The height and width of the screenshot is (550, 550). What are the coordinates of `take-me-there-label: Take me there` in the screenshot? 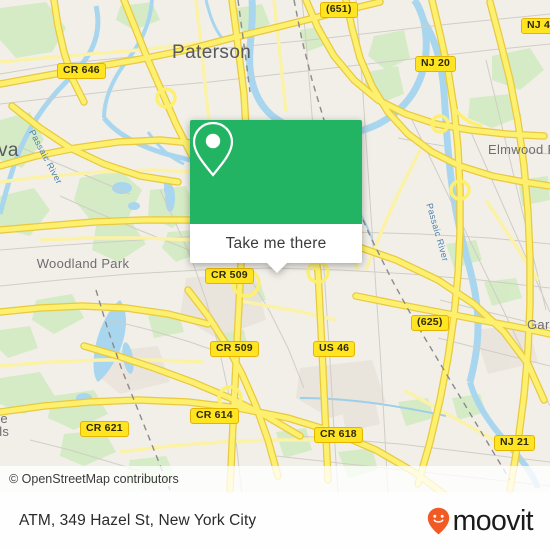 It's located at (276, 243).